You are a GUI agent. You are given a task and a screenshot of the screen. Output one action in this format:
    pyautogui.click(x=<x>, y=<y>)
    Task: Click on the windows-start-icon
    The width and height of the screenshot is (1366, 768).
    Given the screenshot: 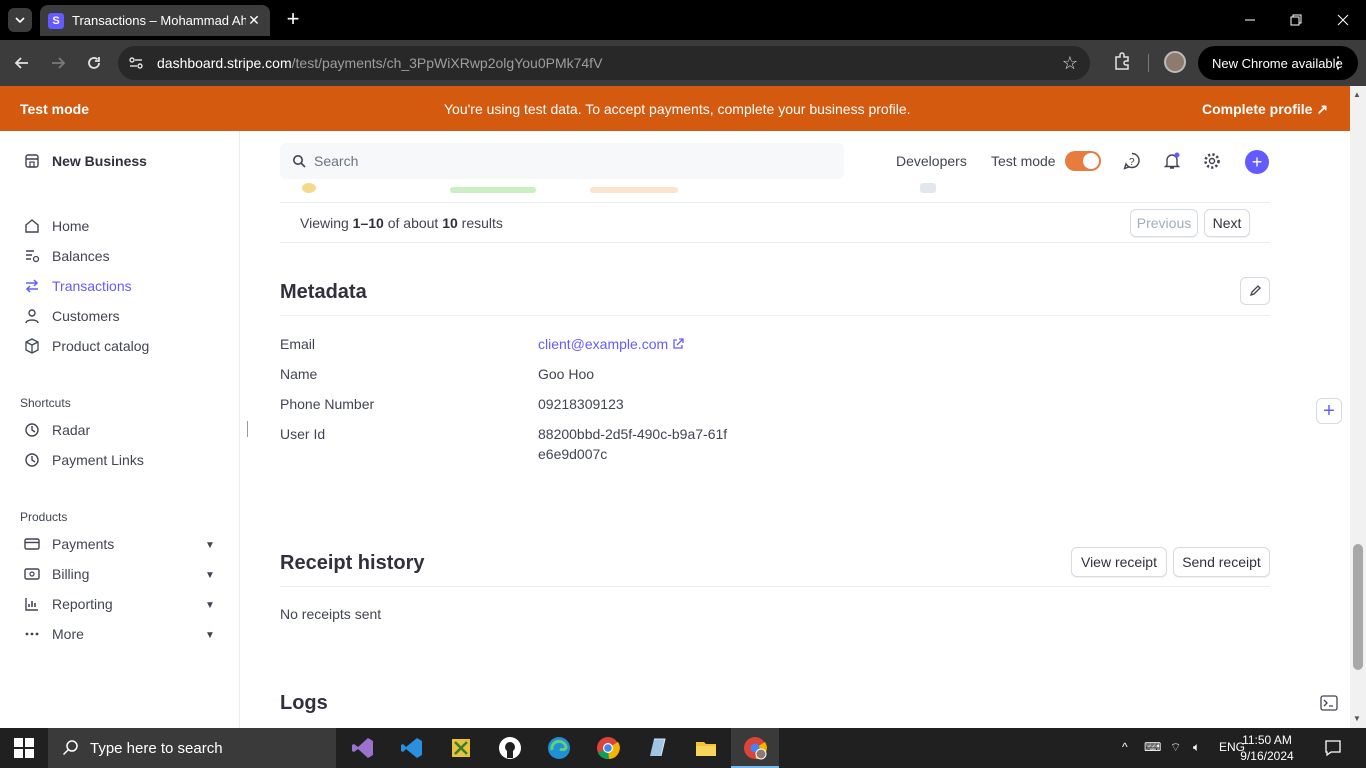 What is the action you would take?
    pyautogui.click(x=24, y=748)
    